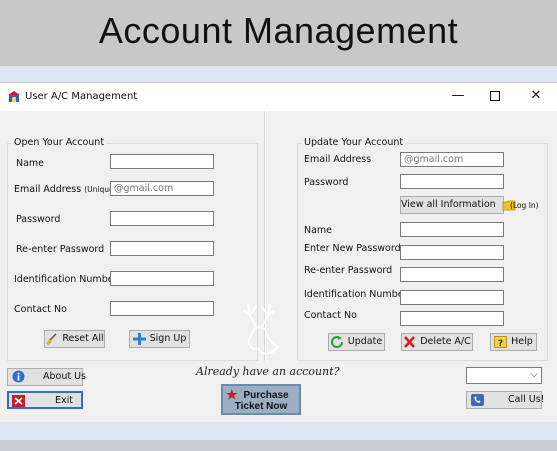  Describe the element at coordinates (452, 318) in the screenshot. I see `update-contact-field` at that location.